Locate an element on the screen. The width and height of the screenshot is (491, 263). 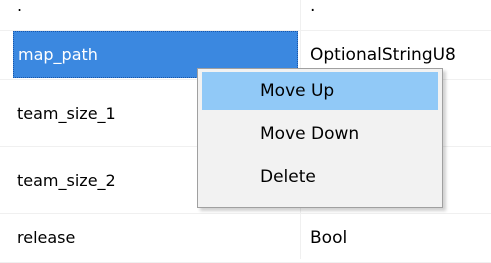
row-type-cell: Bool is located at coordinates (395, 238).